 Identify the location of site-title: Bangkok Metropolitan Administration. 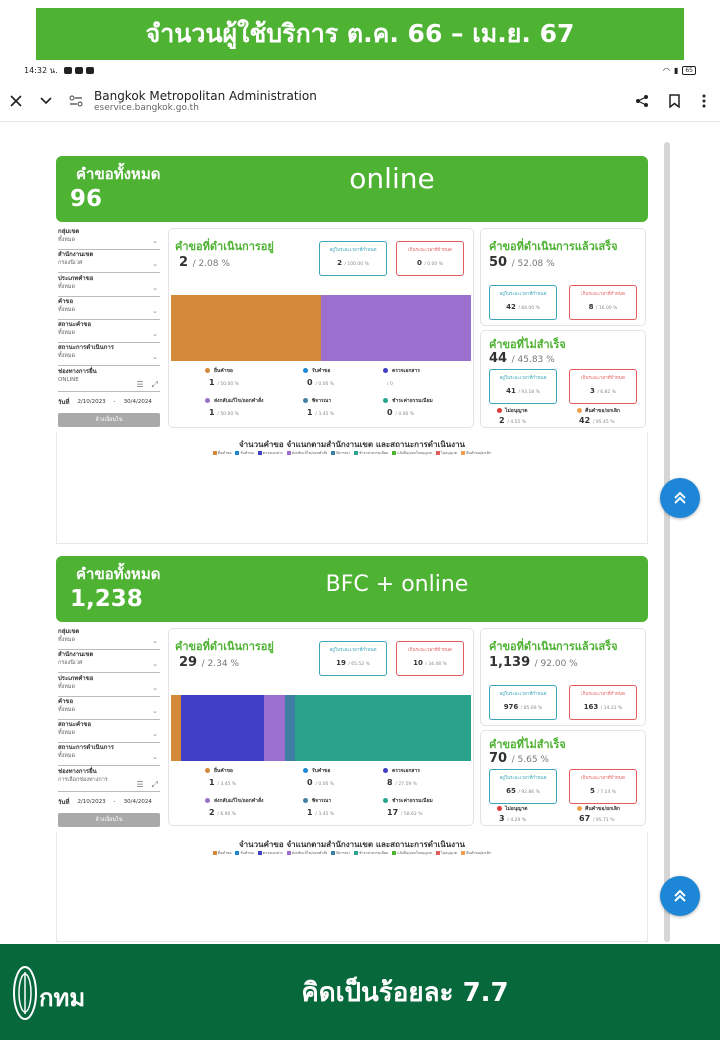
(205, 95).